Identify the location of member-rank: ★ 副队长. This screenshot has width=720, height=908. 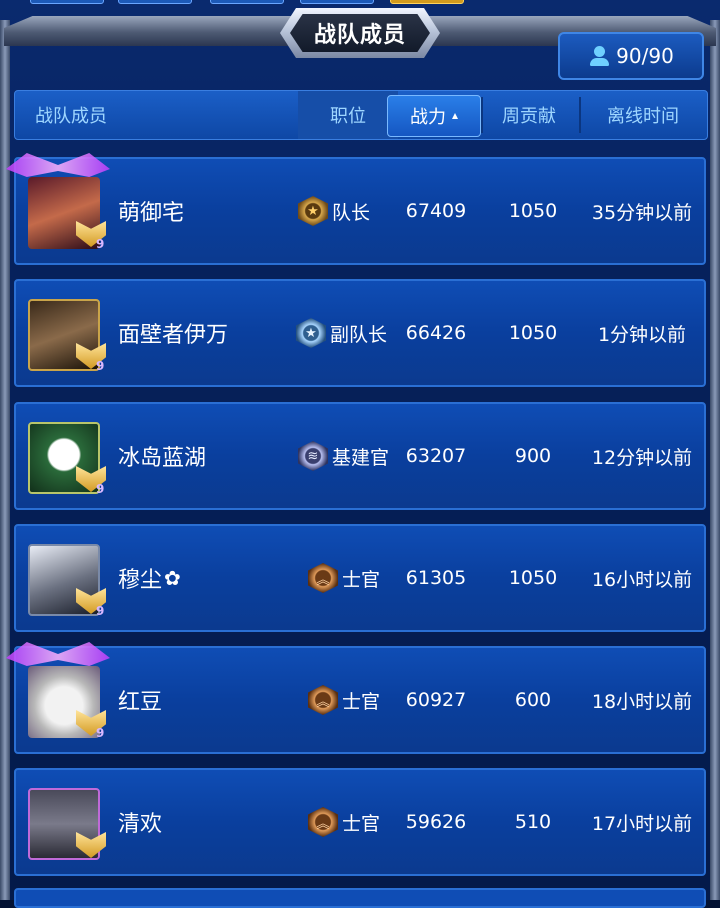
(341, 333).